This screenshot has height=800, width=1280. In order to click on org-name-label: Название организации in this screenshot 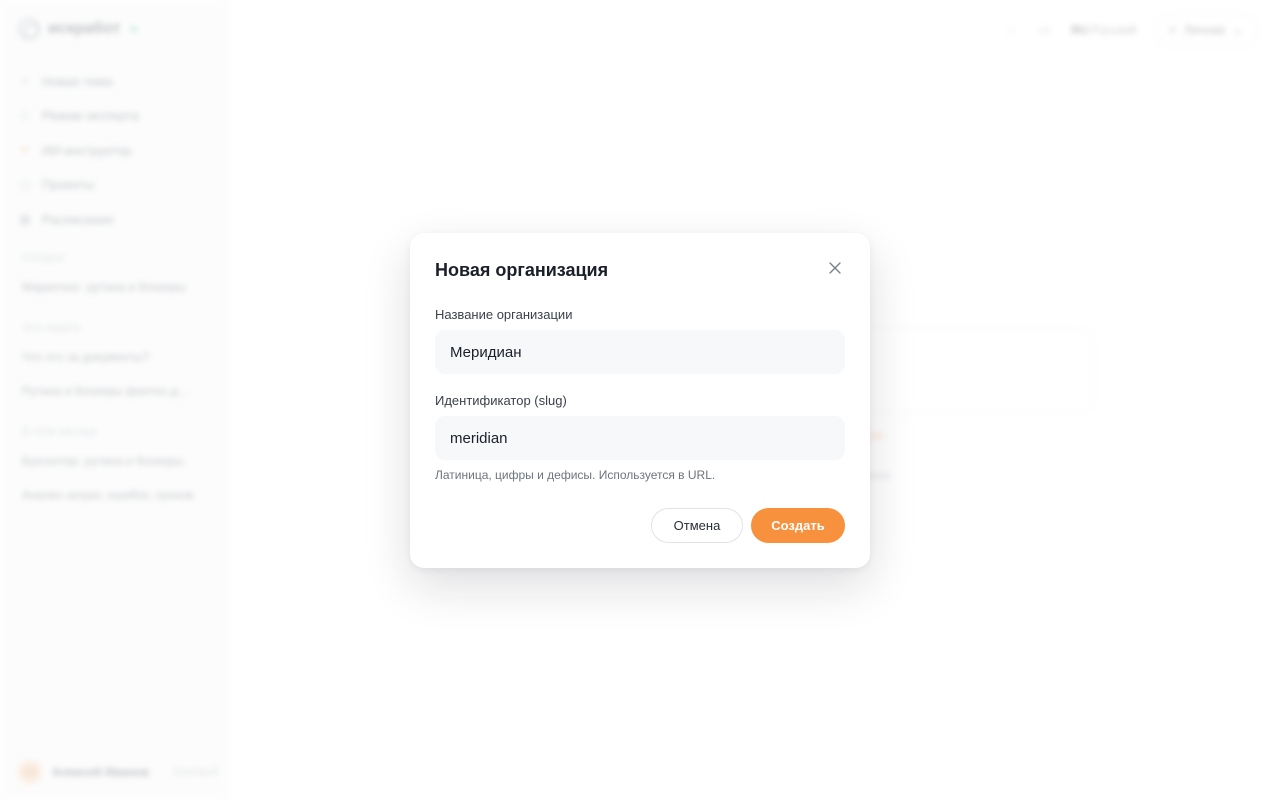, I will do `click(504, 314)`.